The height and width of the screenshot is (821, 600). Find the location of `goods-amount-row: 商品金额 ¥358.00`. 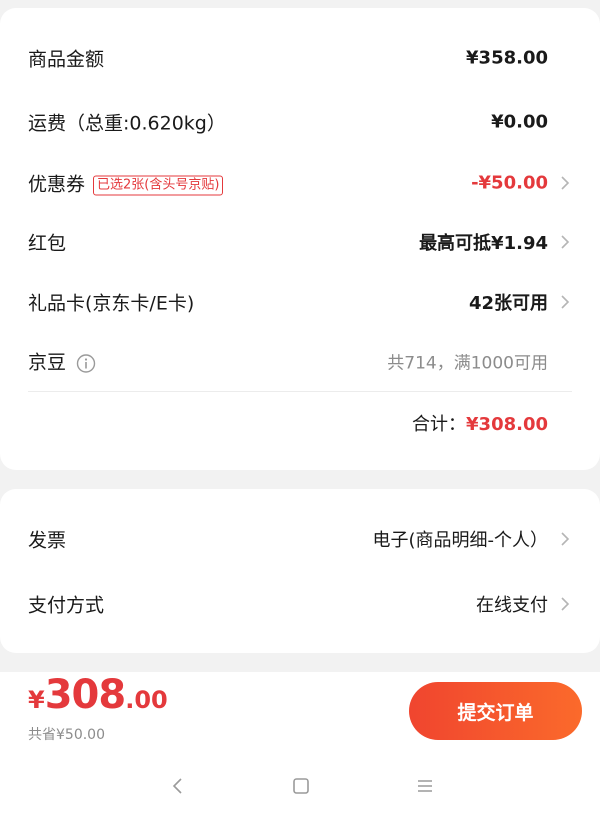

goods-amount-row: 商品金额 ¥358.00 is located at coordinates (300, 58).